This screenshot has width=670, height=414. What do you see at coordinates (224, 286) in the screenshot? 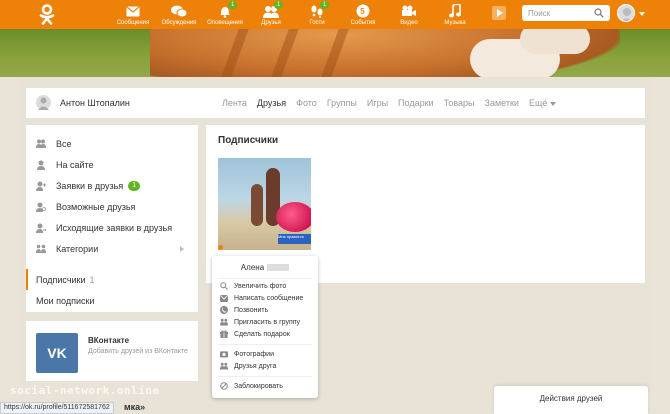
I see `zoom-icon` at bounding box center [224, 286].